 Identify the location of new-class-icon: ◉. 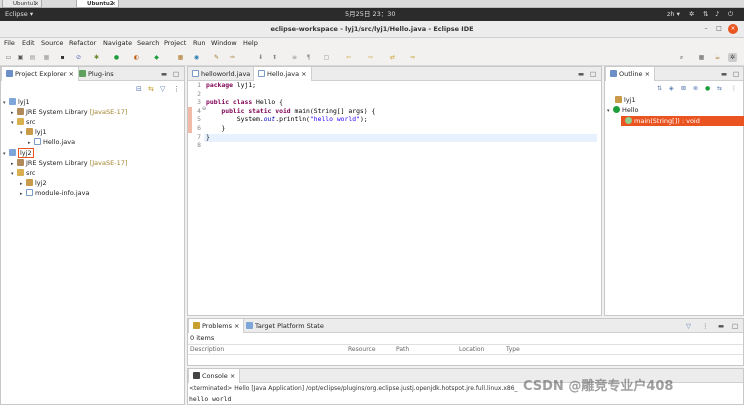
(196, 57).